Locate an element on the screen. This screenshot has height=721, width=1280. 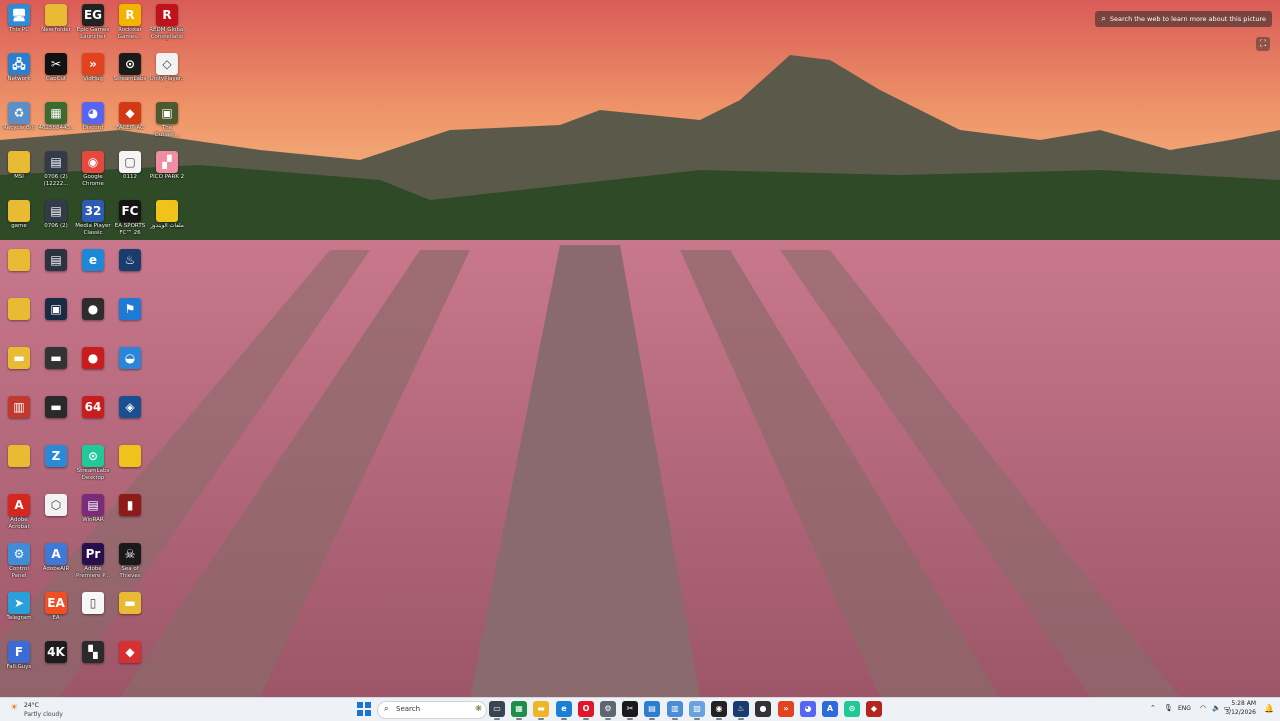
desktop-icon: ⊙ StreamLabs Desktop is located at coordinates (93, 466).